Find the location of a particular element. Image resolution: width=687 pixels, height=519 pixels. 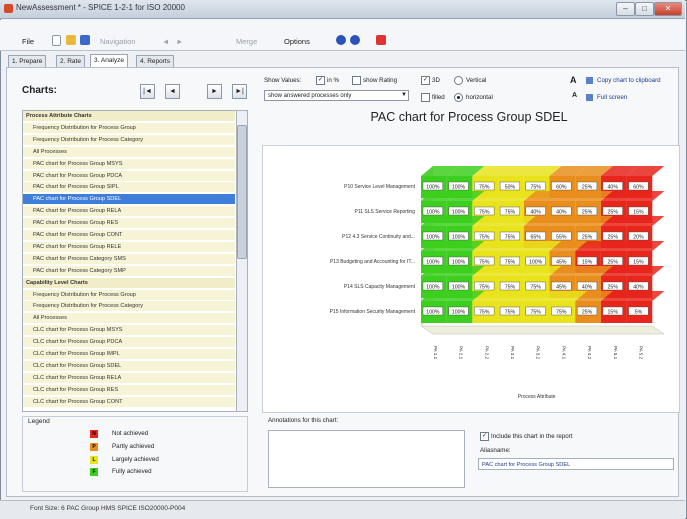

maximize-button: □ is located at coordinates (644, 9).